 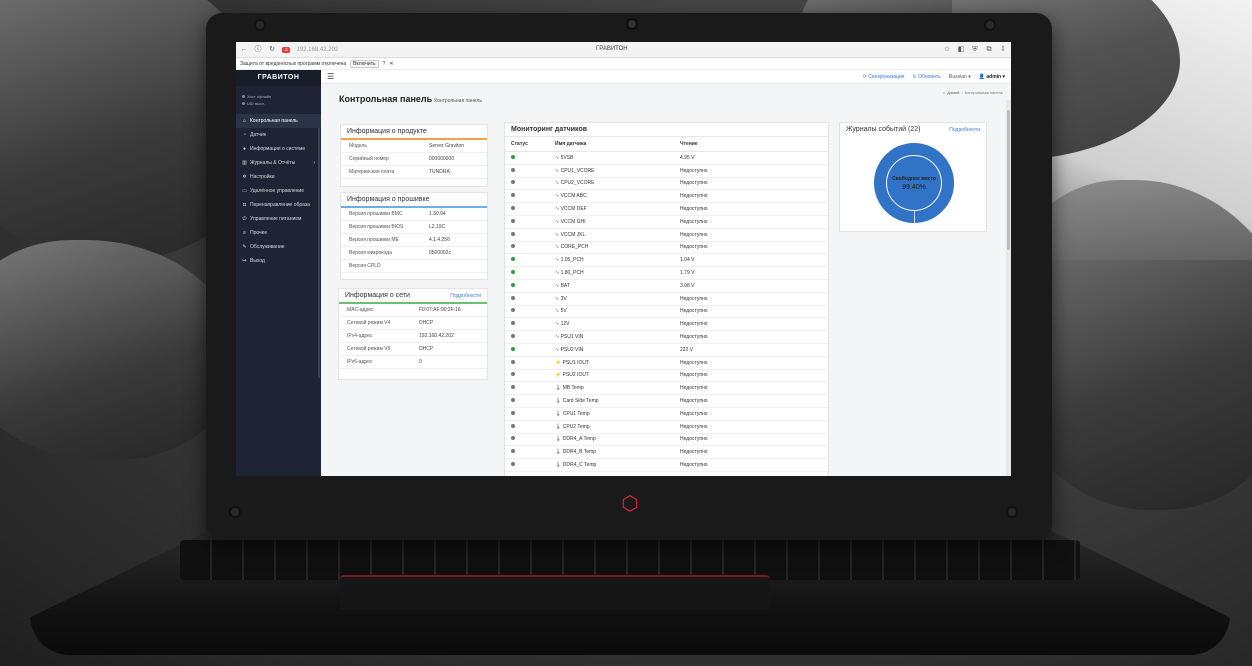 What do you see at coordinates (961, 50) in the screenshot?
I see `extensions-icon: ◧` at bounding box center [961, 50].